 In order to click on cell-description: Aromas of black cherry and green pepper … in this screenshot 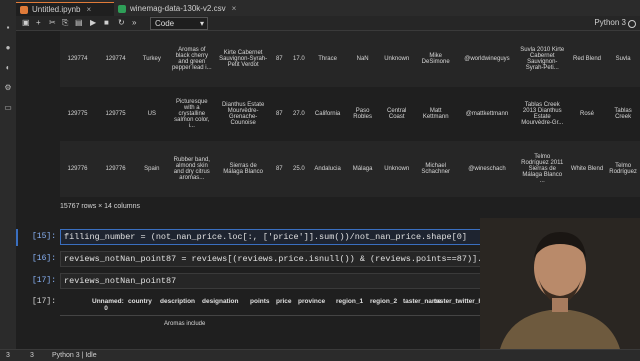, I will do `click(191, 59)`.